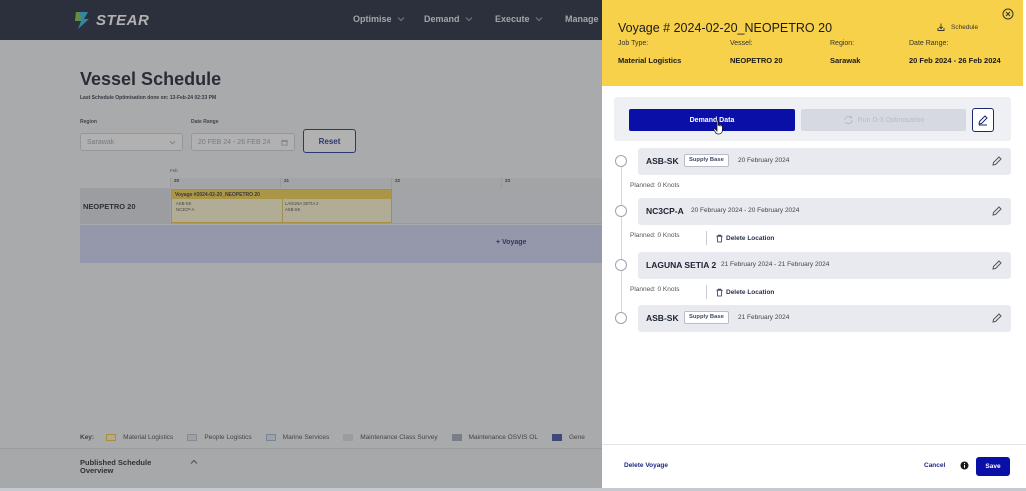  Describe the element at coordinates (934, 465) in the screenshot. I see `cancel-button: Cancel` at that location.